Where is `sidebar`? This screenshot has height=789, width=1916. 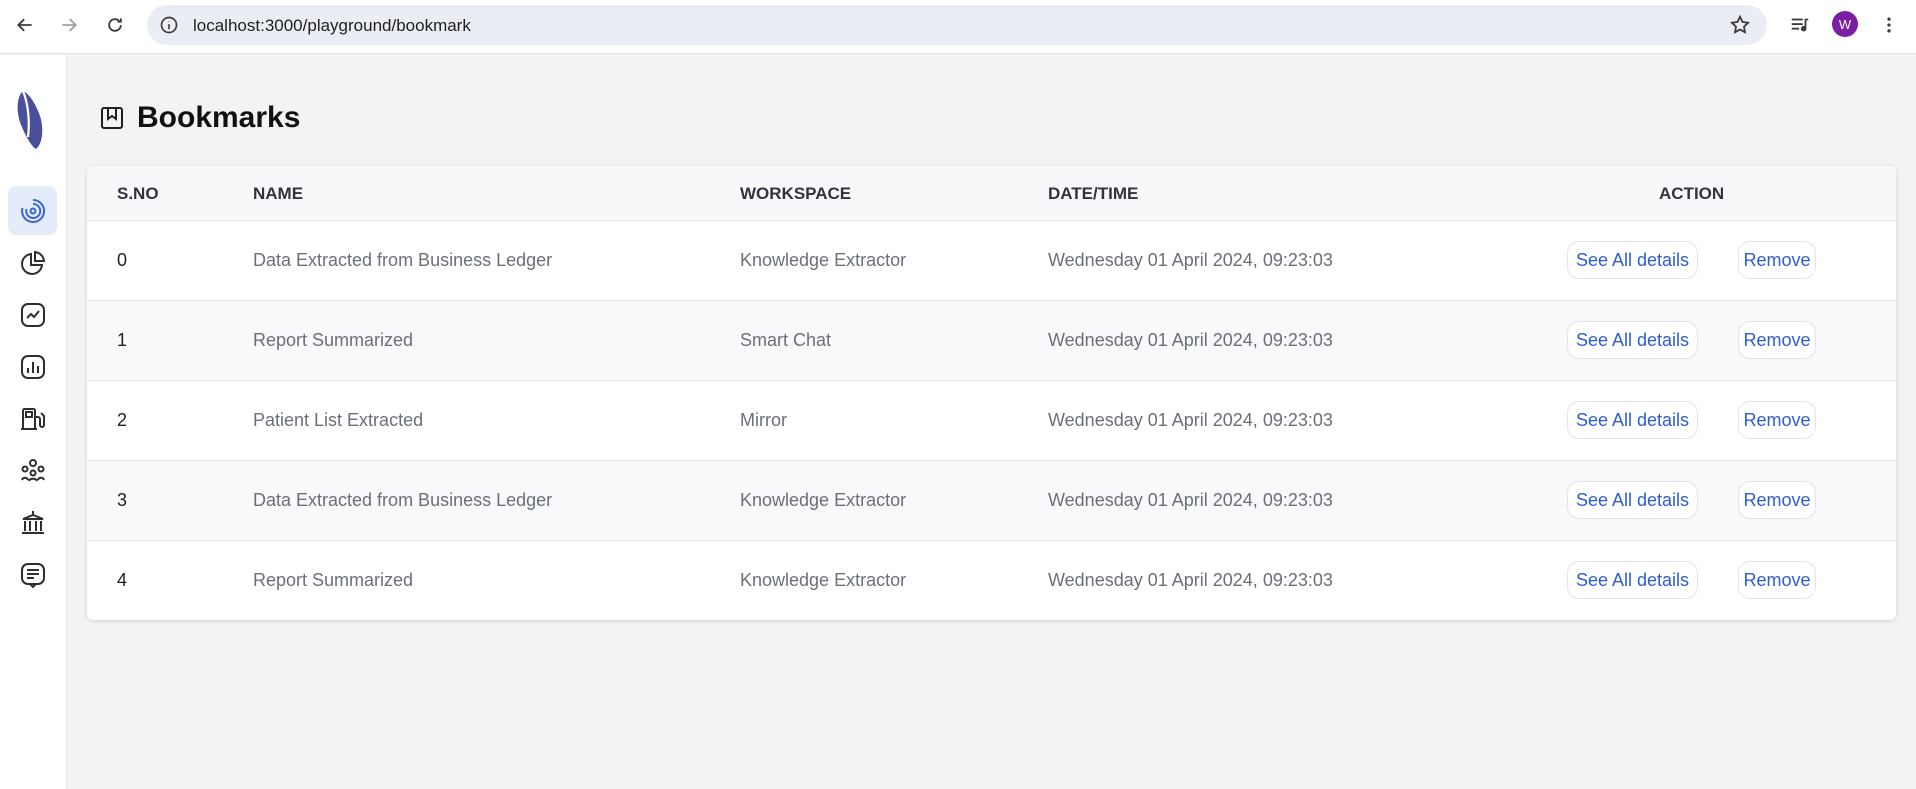 sidebar is located at coordinates (33, 422).